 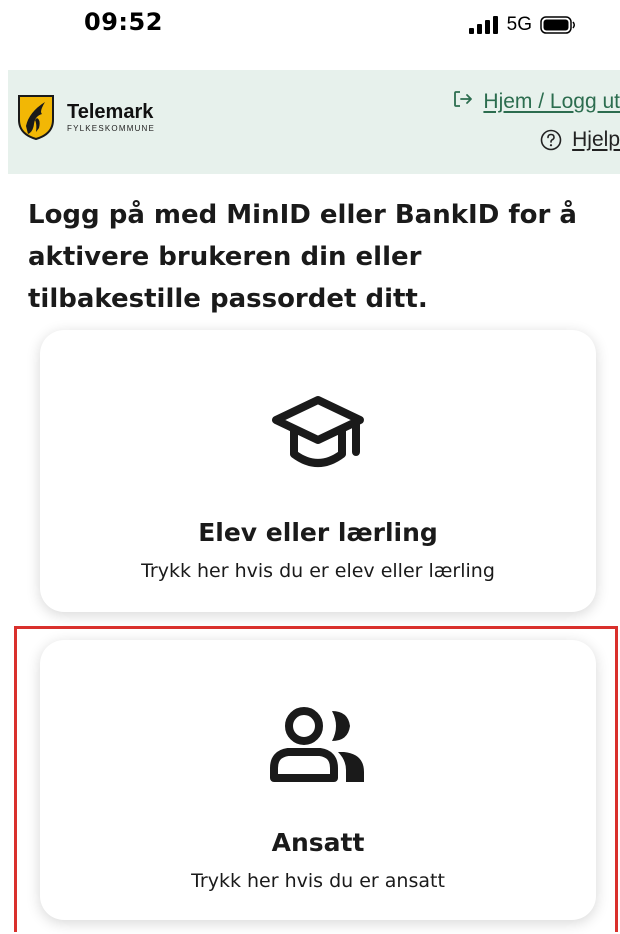 What do you see at coordinates (36, 117) in the screenshot?
I see `logo-icon` at bounding box center [36, 117].